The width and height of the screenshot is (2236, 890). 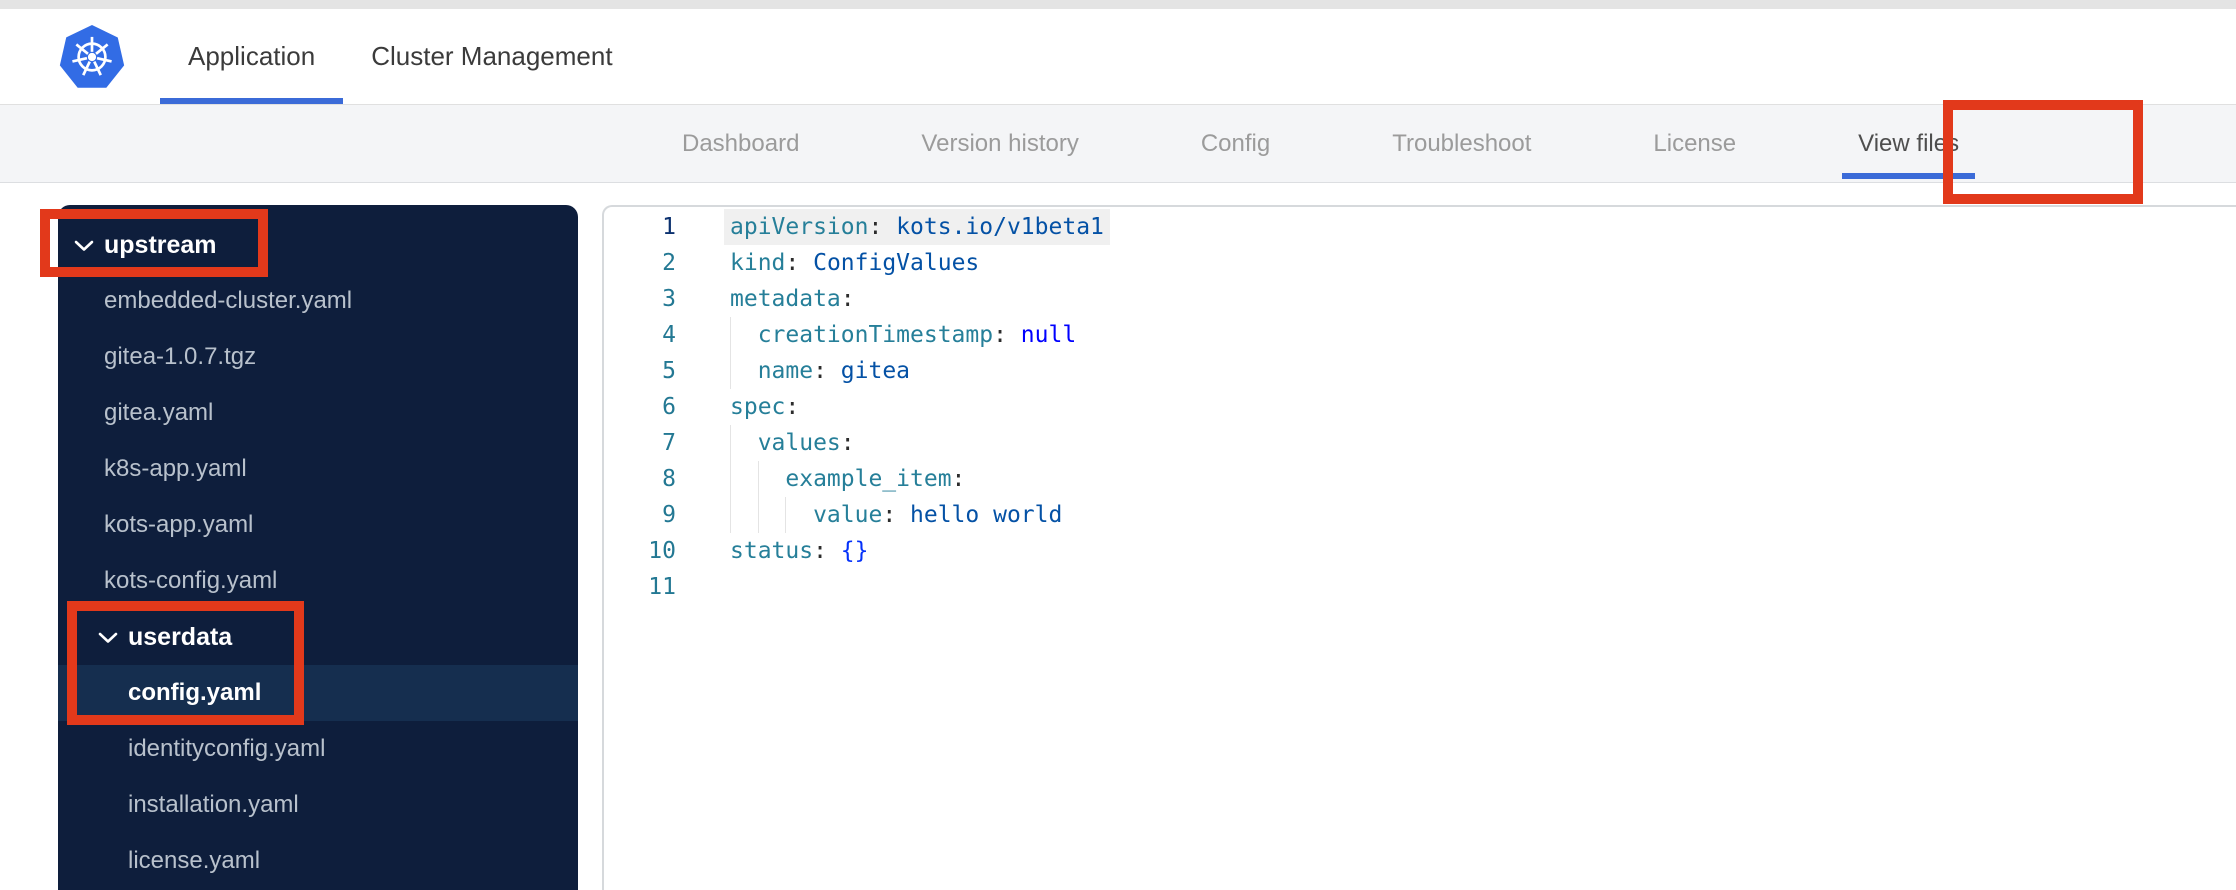 I want to click on code-content, so click(x=710, y=587).